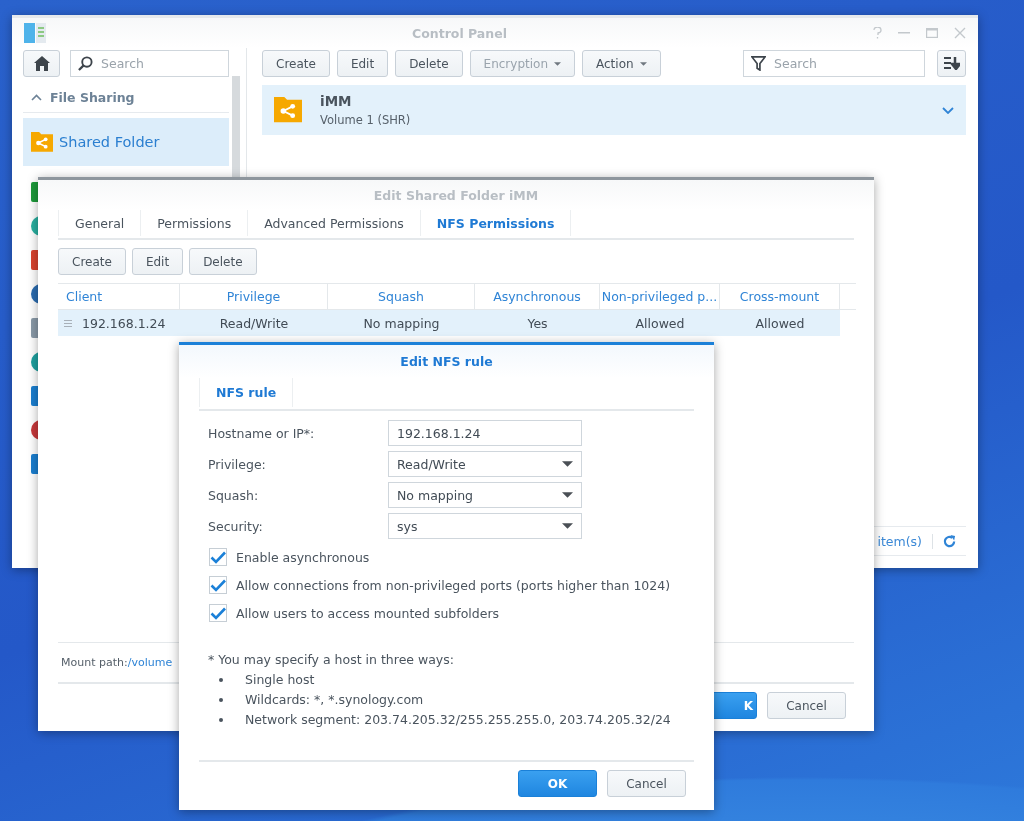  I want to click on field-label: Privilege:, so click(237, 464).